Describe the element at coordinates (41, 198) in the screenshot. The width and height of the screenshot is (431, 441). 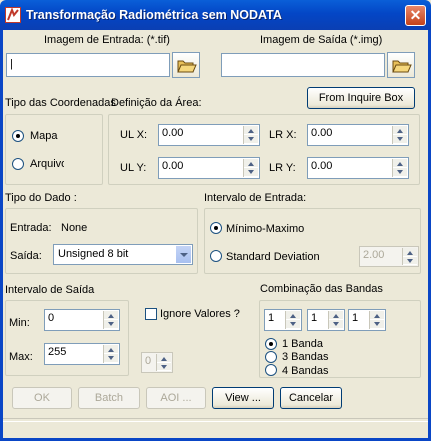
I see `data-type-label: Tipo do Dado :` at that location.